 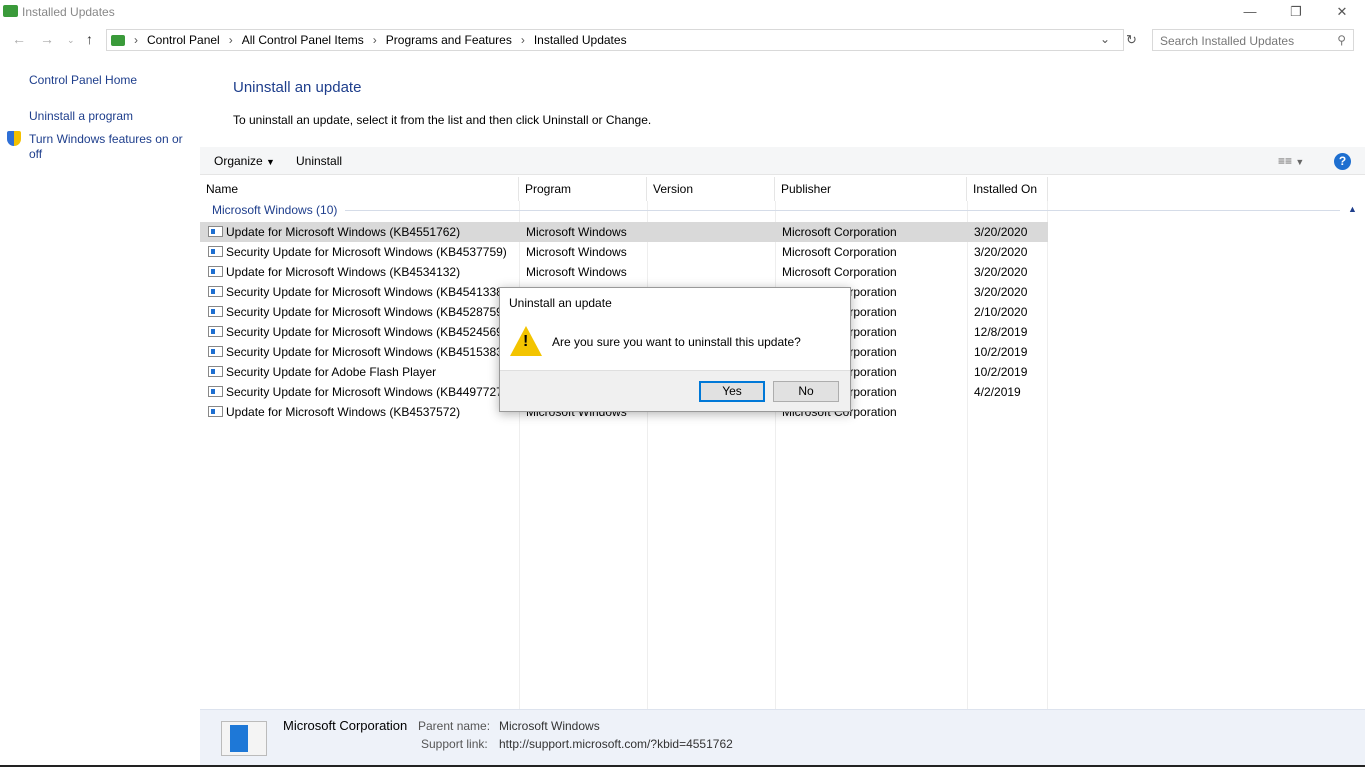 I want to click on dialog-title: Uninstall an update, so click(x=560, y=303).